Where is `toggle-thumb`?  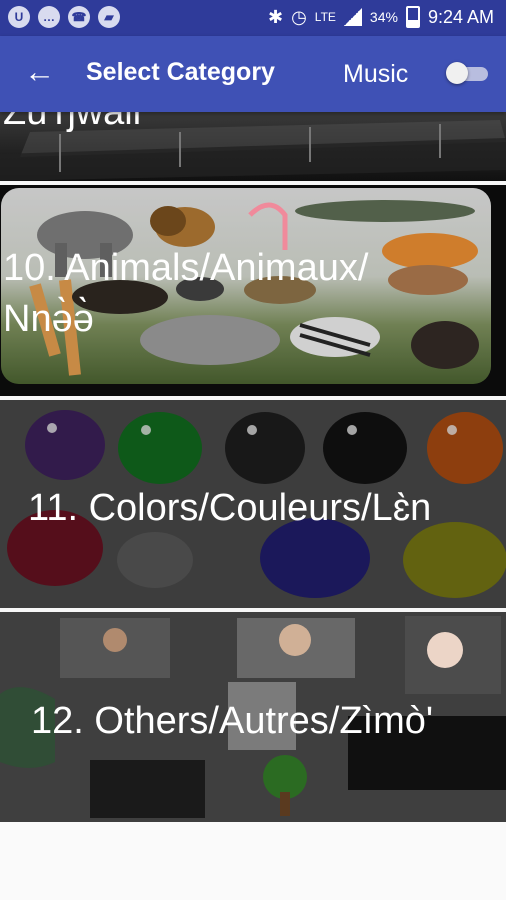 toggle-thumb is located at coordinates (457, 73).